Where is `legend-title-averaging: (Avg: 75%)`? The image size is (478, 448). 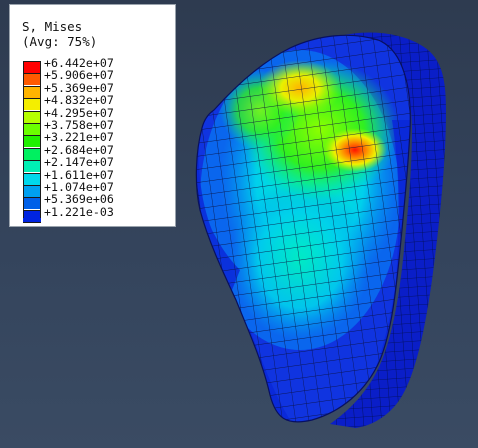
legend-title-averaging: (Avg: 75%) is located at coordinates (60, 41).